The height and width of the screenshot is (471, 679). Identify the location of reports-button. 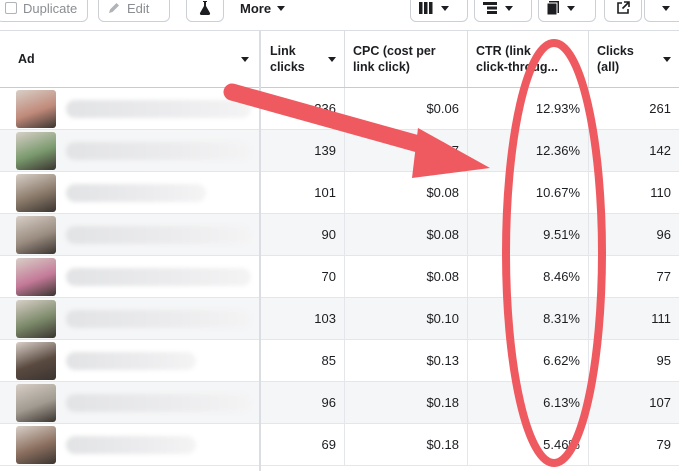
(567, 11).